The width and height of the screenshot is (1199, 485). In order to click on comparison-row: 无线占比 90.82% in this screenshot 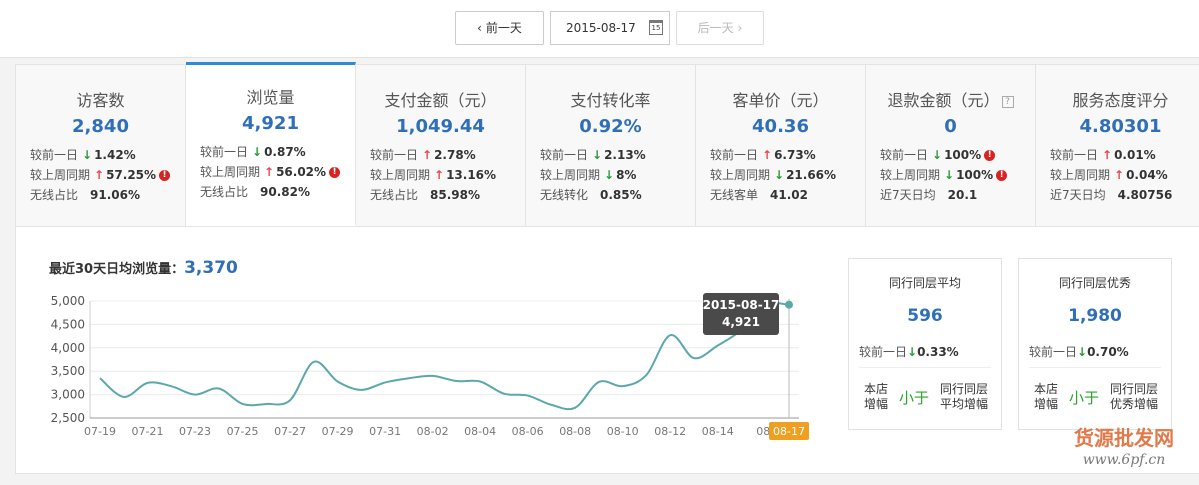, I will do `click(270, 192)`.